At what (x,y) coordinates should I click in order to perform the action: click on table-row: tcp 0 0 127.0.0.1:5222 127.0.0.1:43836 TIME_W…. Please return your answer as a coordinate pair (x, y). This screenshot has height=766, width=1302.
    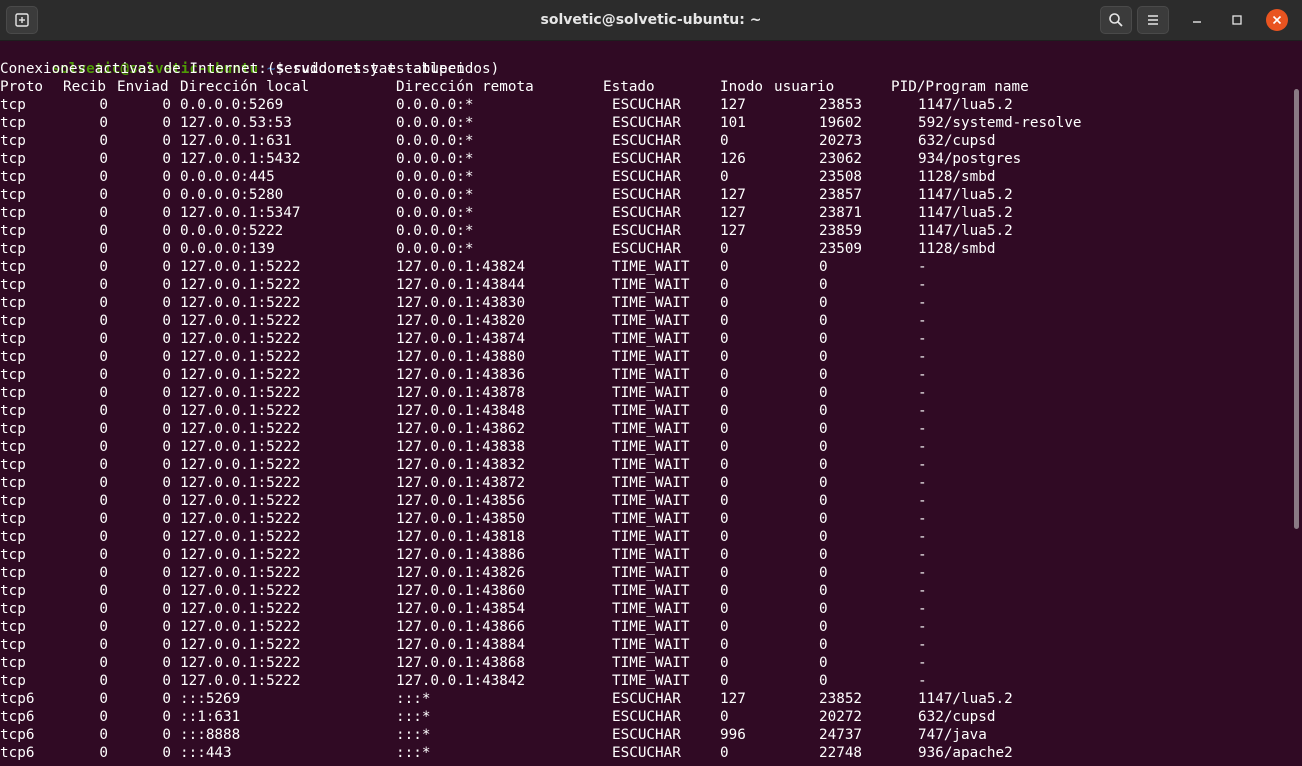
    Looking at the image, I should click on (645, 375).